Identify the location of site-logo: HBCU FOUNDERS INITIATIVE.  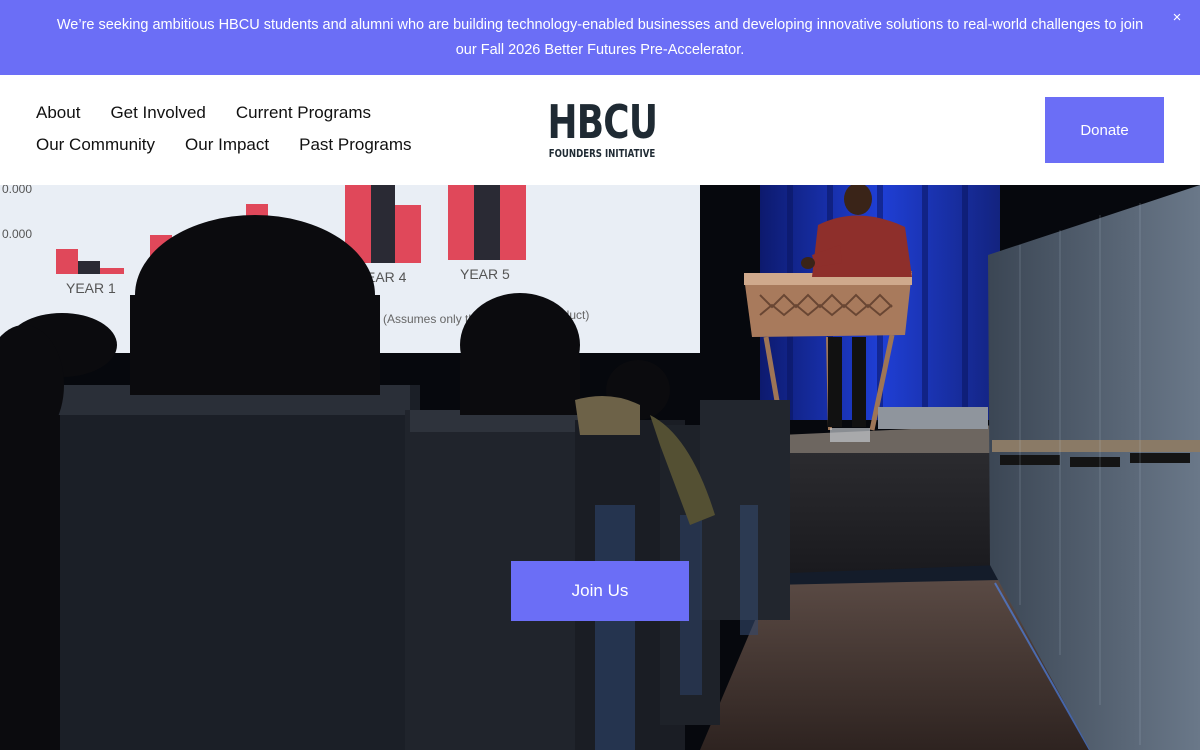
(602, 130).